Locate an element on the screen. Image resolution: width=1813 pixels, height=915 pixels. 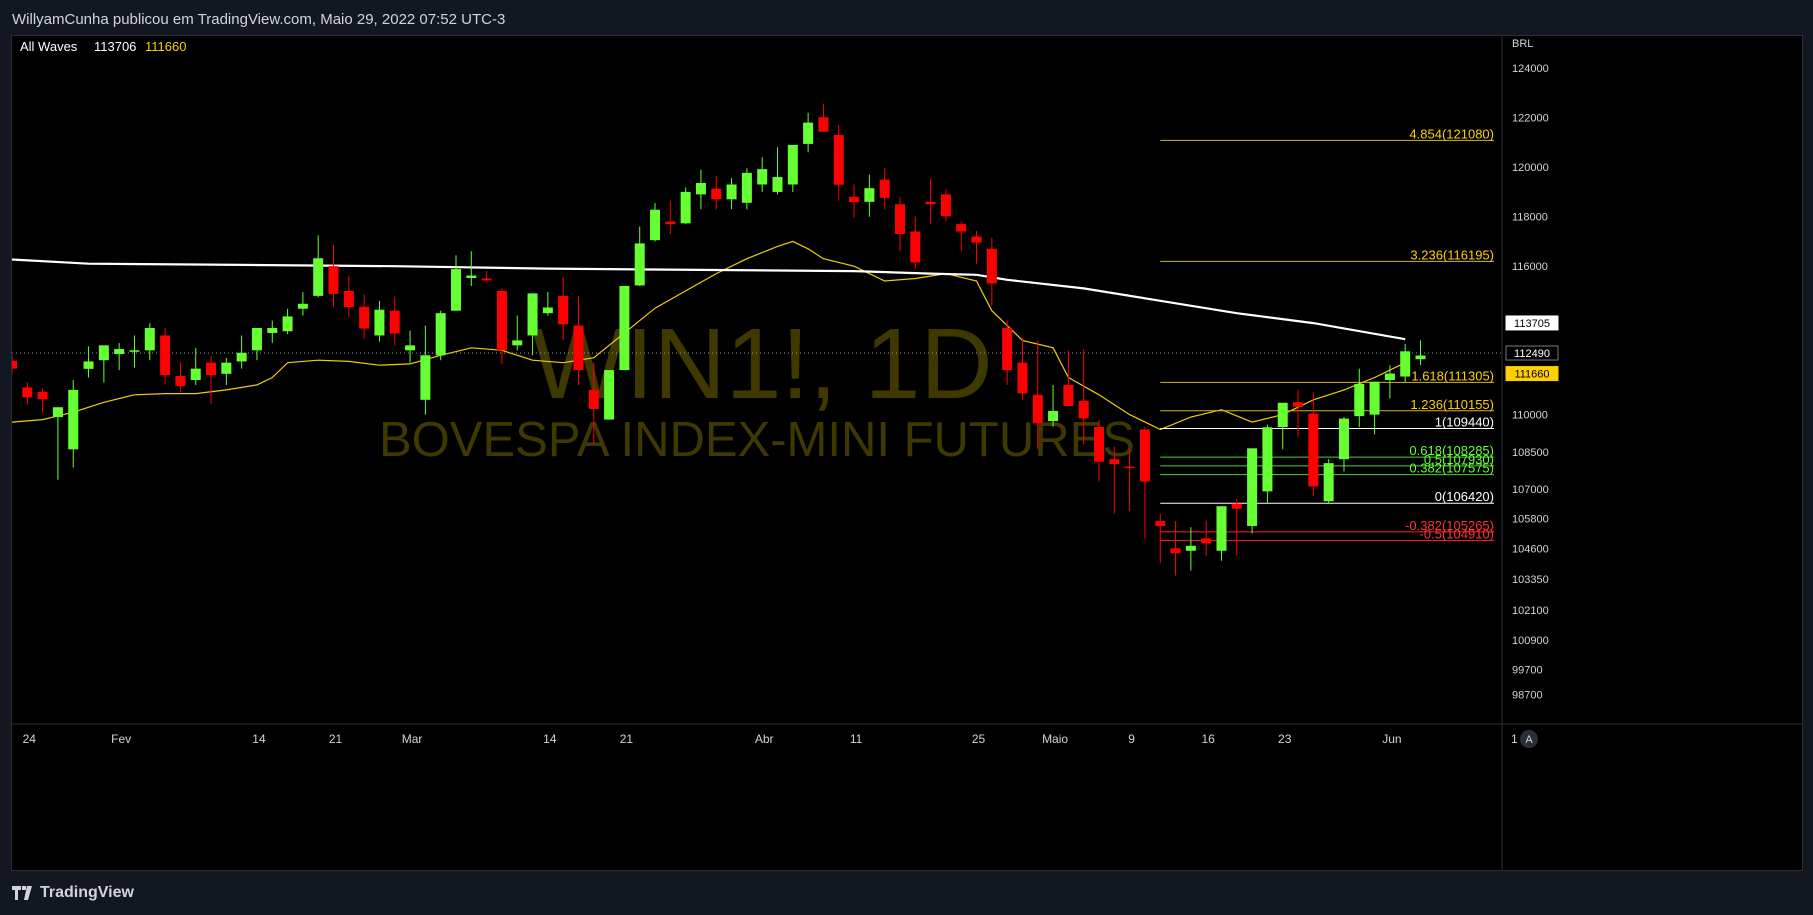
time-axis: 24 Fev 14 21 Mar 14 21 Abr 11 25 Maio 9 16 23 Jun 1 is located at coordinates (770, 739).